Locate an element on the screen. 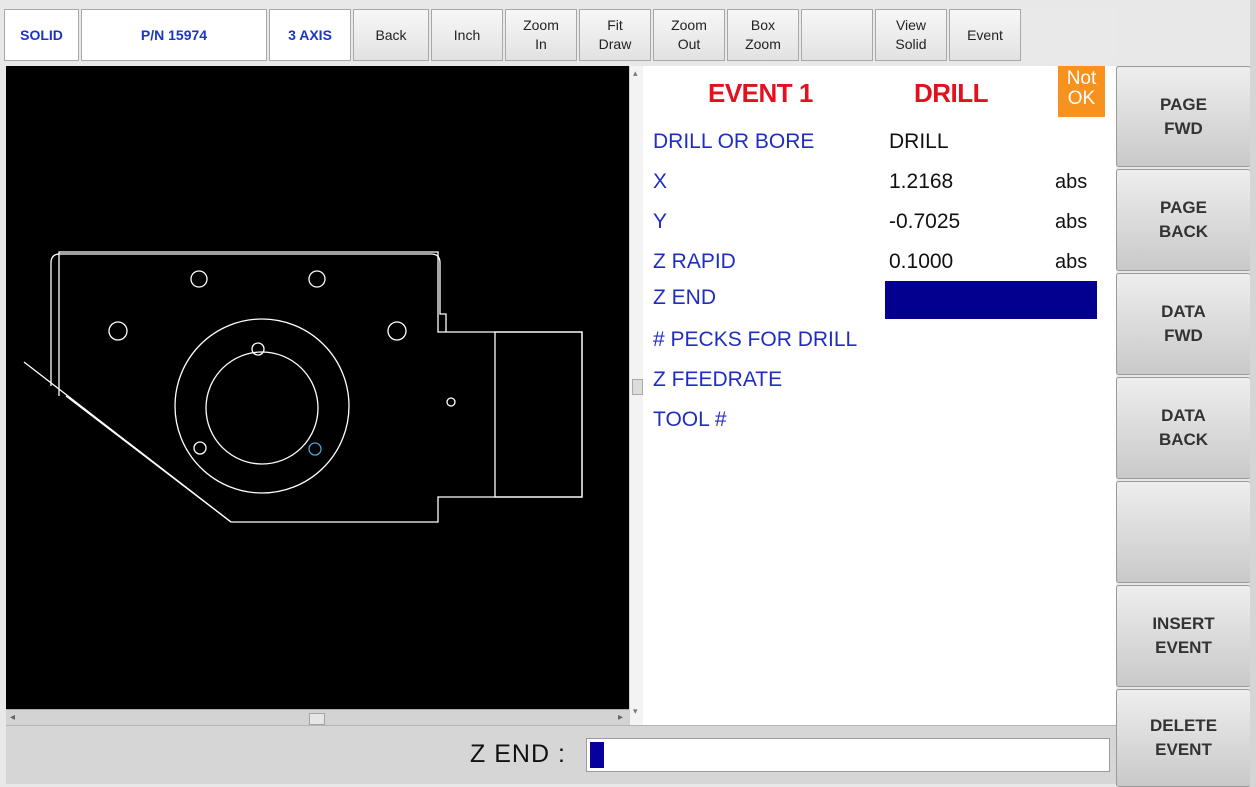 This screenshot has height=787, width=1256. part-outline is located at coordinates (320, 387).